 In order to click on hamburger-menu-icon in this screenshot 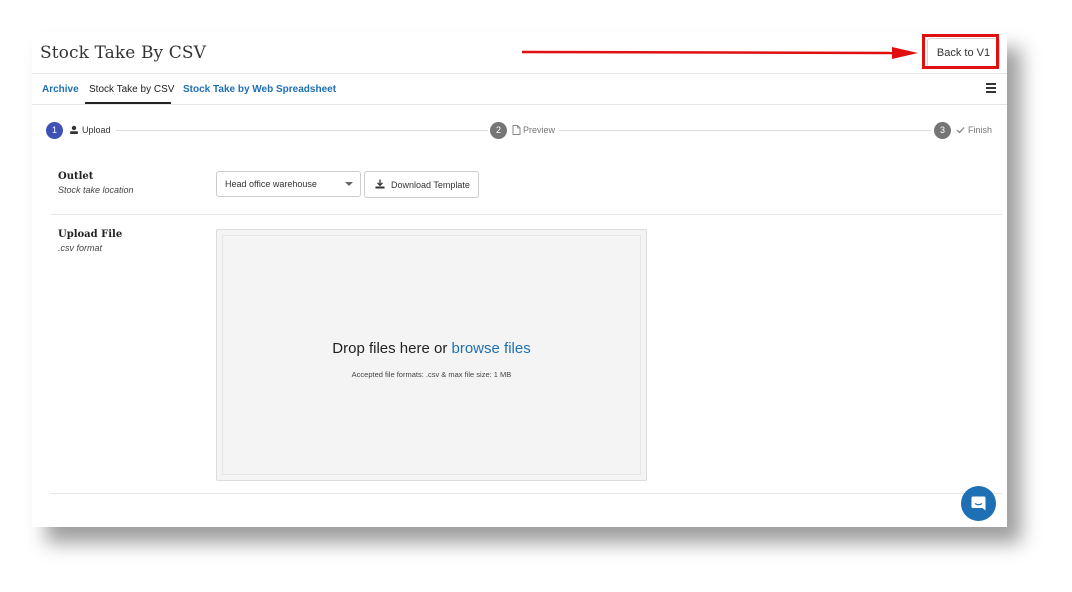, I will do `click(991, 88)`.